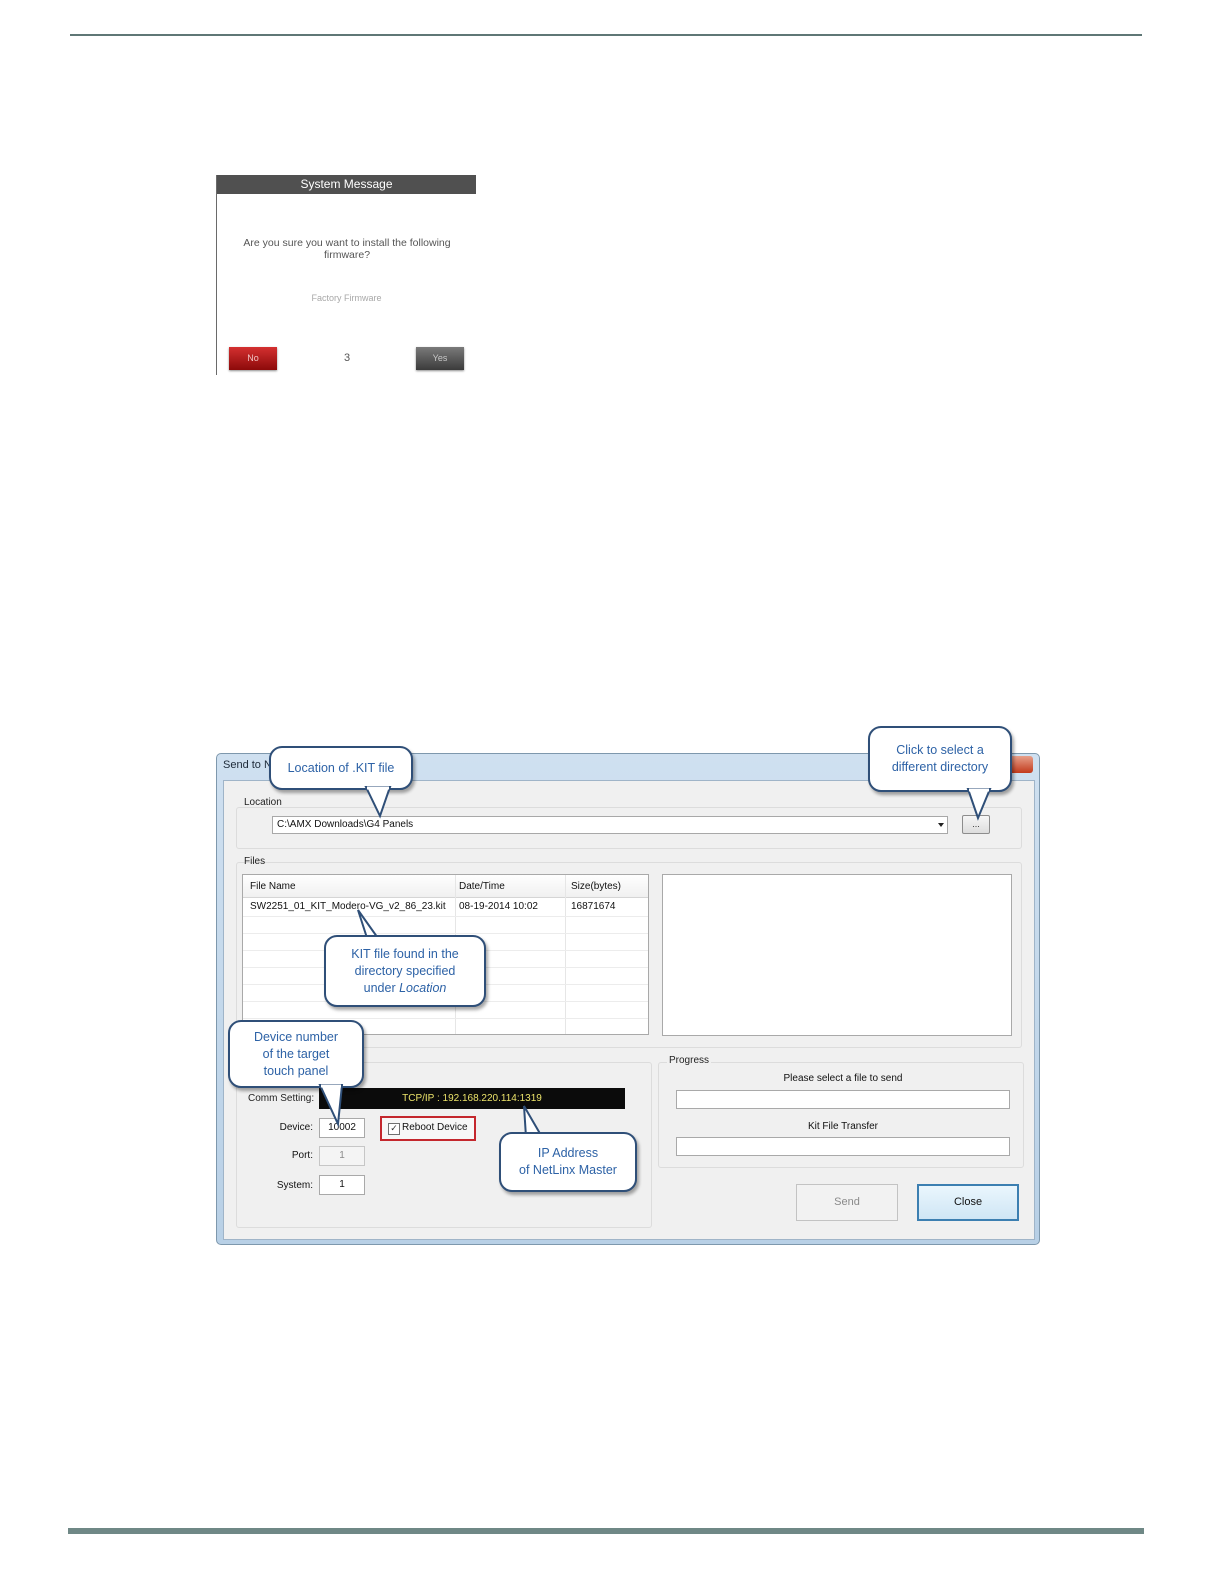 The width and height of the screenshot is (1224, 1584). Describe the element at coordinates (498, 906) in the screenshot. I see `file-datetime-cell: 08-19-2014 10:02` at that location.